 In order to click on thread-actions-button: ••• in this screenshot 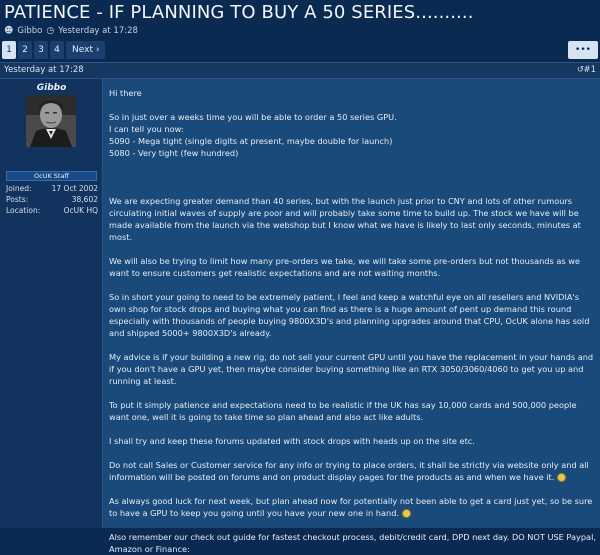, I will do `click(583, 50)`.